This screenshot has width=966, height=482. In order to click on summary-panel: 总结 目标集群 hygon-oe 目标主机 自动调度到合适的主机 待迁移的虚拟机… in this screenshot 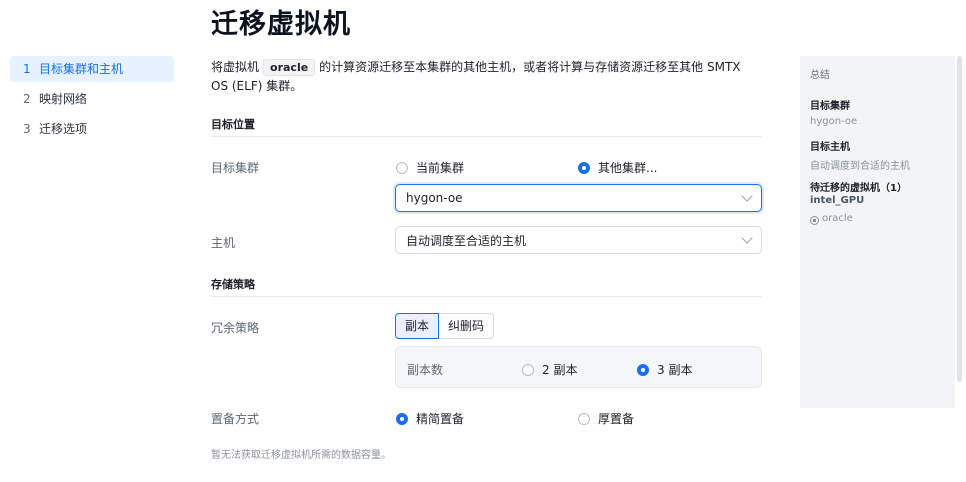, I will do `click(877, 232)`.